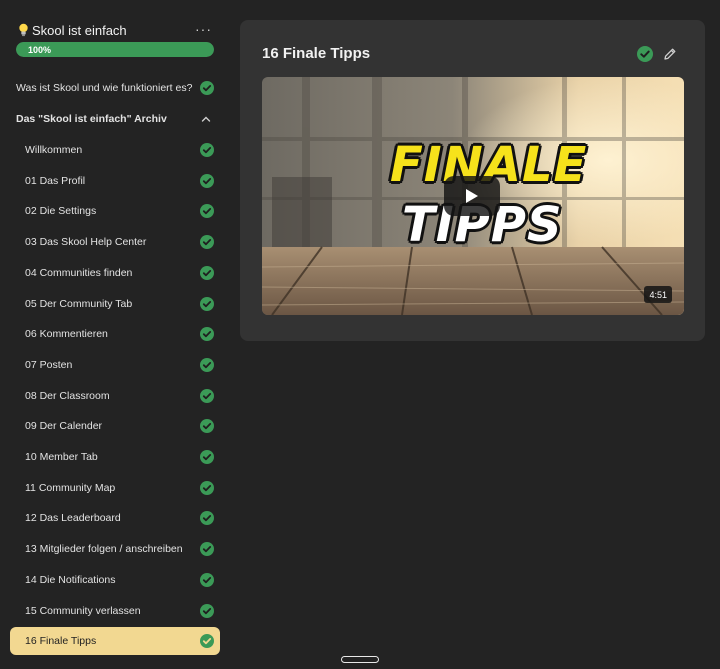 This screenshot has height=669, width=720. I want to click on lesson-label: 05 Der Community Tab, so click(79, 304).